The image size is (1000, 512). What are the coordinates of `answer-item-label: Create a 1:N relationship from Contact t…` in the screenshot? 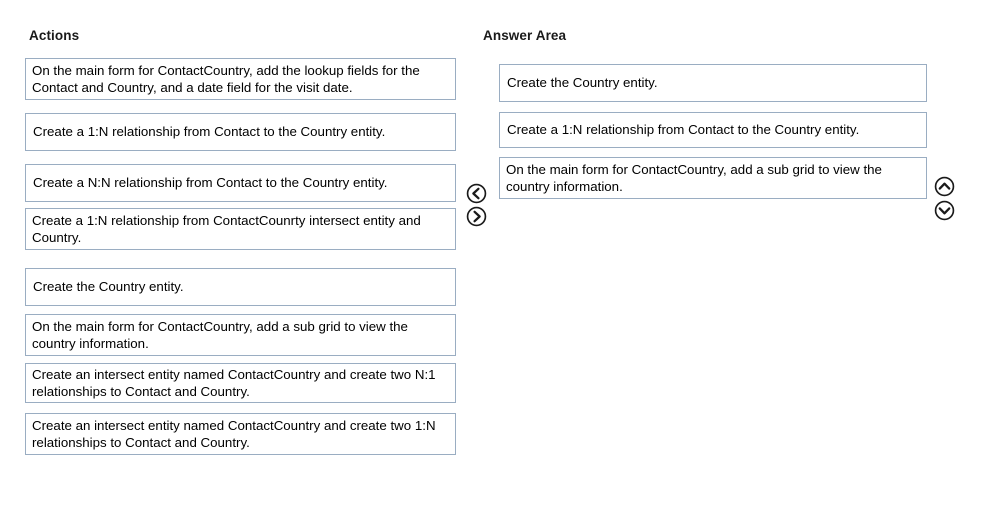 It's located at (683, 130).